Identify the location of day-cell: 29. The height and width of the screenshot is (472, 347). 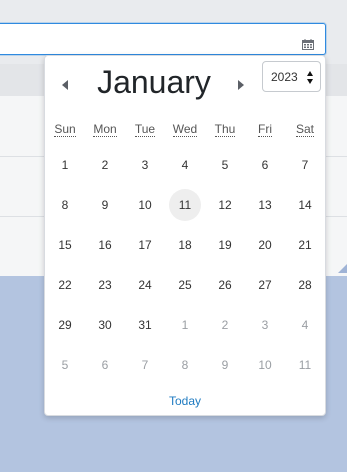
(65, 325).